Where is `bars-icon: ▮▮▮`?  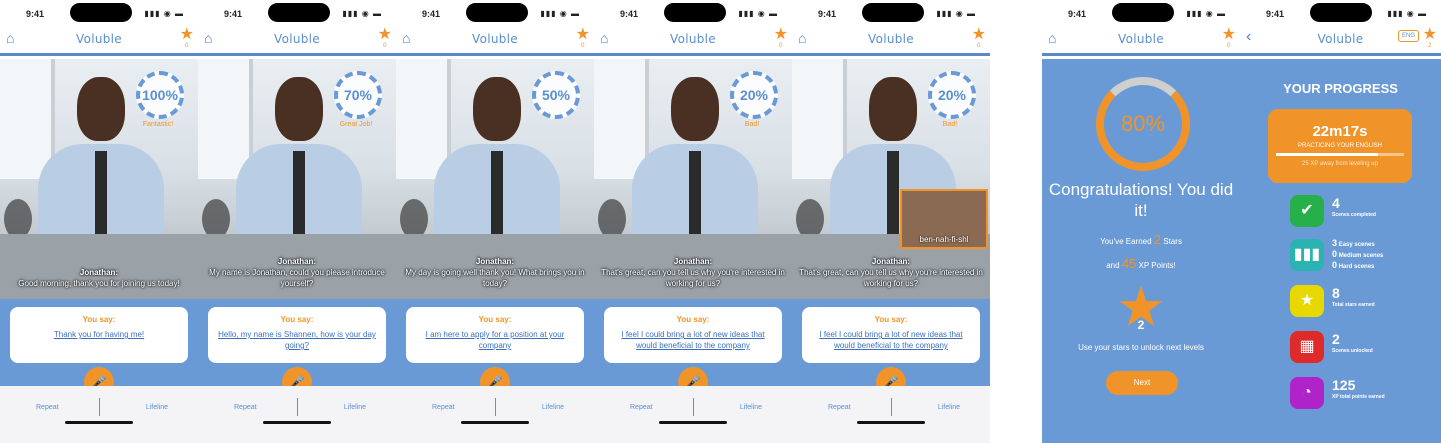 bars-icon: ▮▮▮ is located at coordinates (1307, 255).